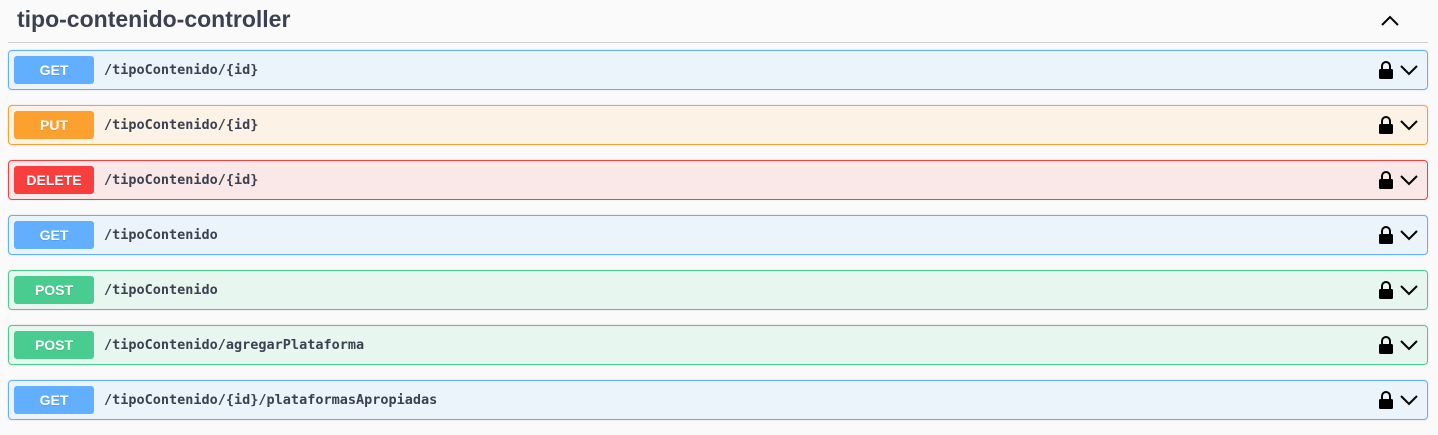 The height and width of the screenshot is (435, 1438). Describe the element at coordinates (54, 180) in the screenshot. I see `method-badge: DELETE` at that location.